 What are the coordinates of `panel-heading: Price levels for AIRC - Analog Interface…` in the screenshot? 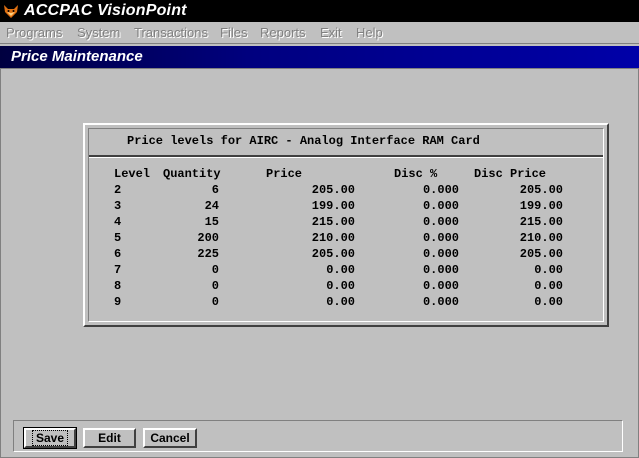 It's located at (303, 141).